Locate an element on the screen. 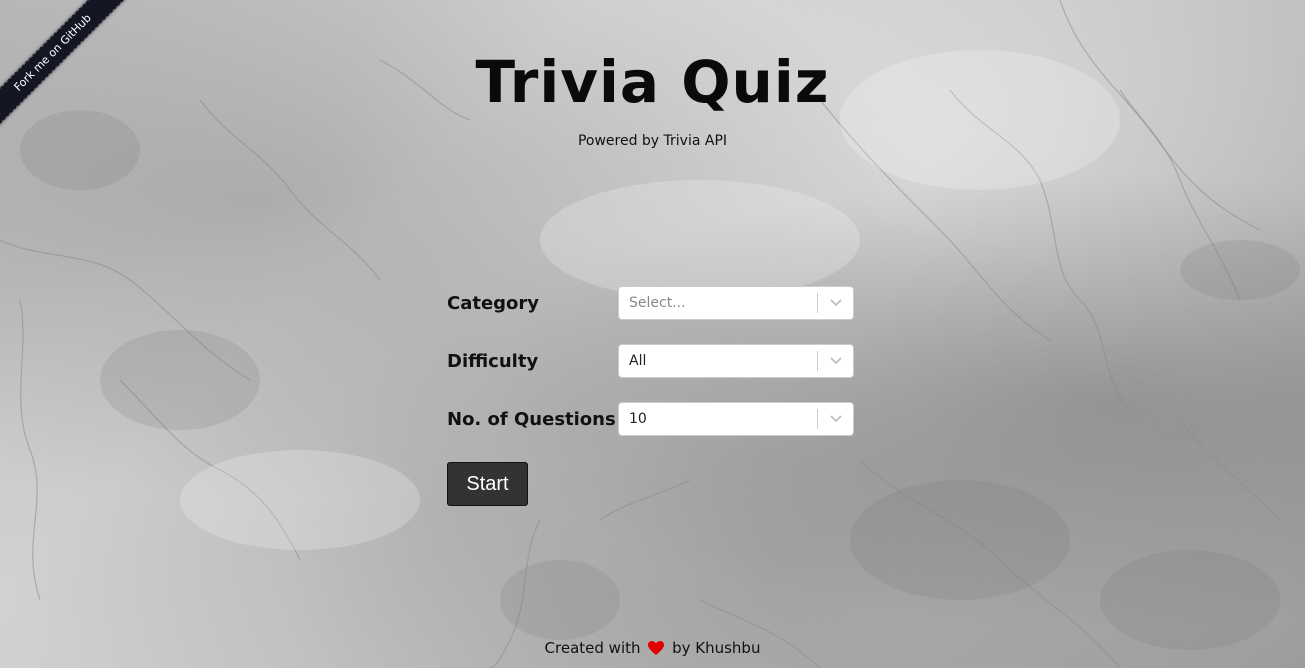  difficulty-row: Difficulty All is located at coordinates (652, 361).